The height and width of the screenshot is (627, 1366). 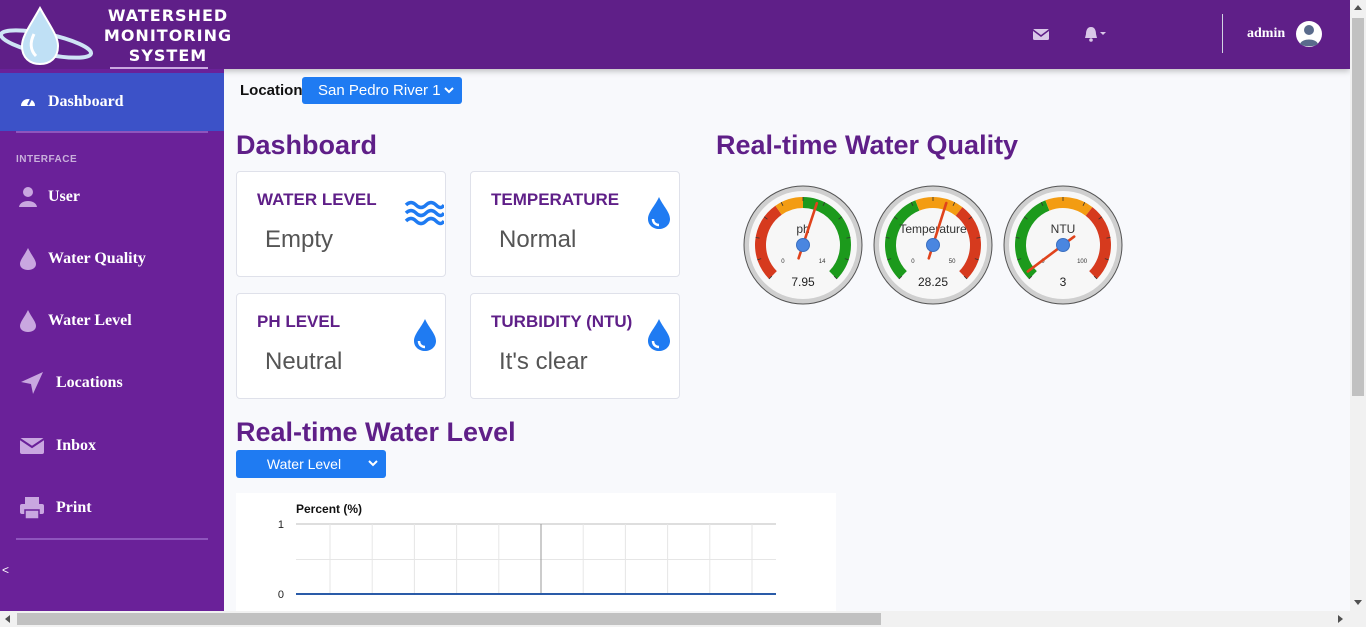 I want to click on sidebar-item-water-level: Water Level, so click(x=112, y=321).